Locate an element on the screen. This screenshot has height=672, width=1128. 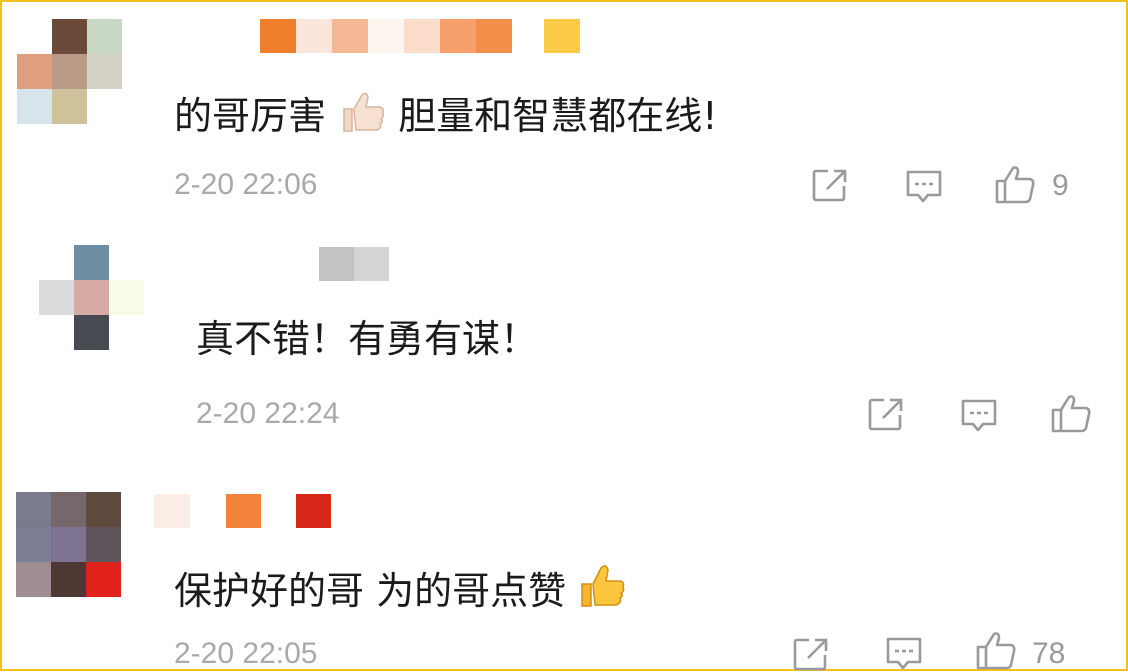
like-count: 78 is located at coordinates (1049, 653).